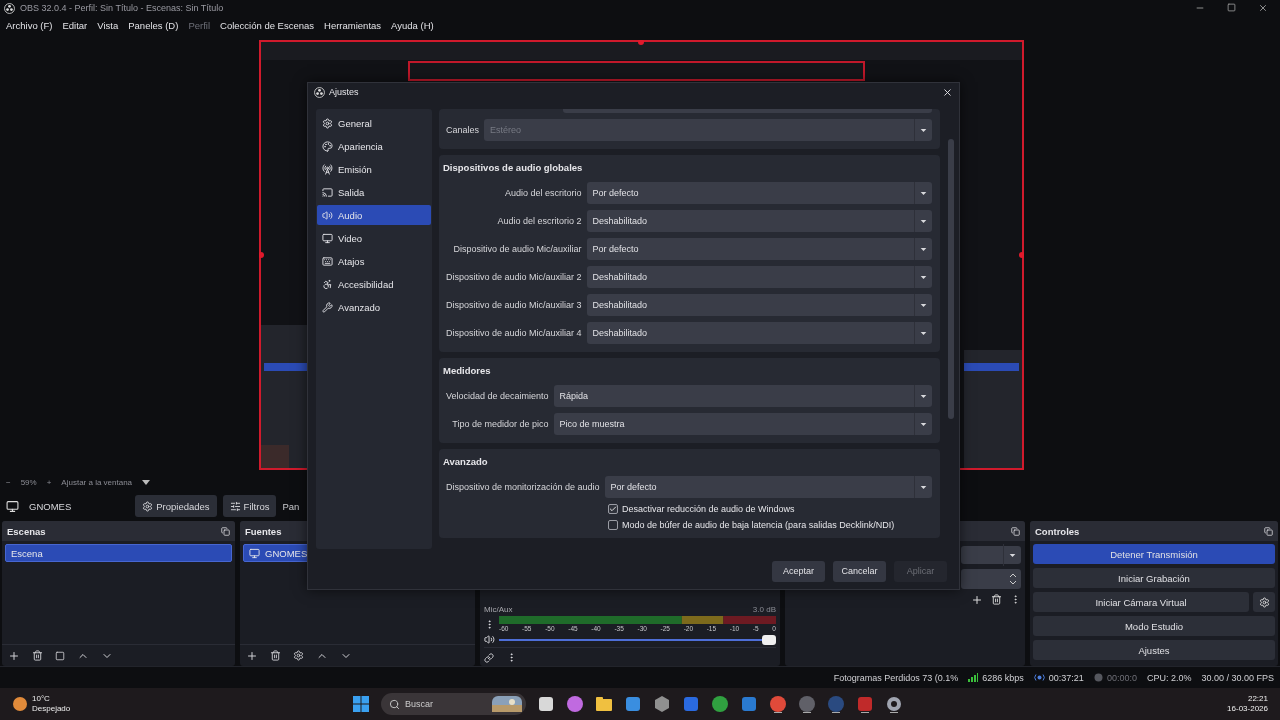 The image size is (1280, 720). What do you see at coordinates (466, 462) in the screenshot?
I see `group-title: Avanzado` at bounding box center [466, 462].